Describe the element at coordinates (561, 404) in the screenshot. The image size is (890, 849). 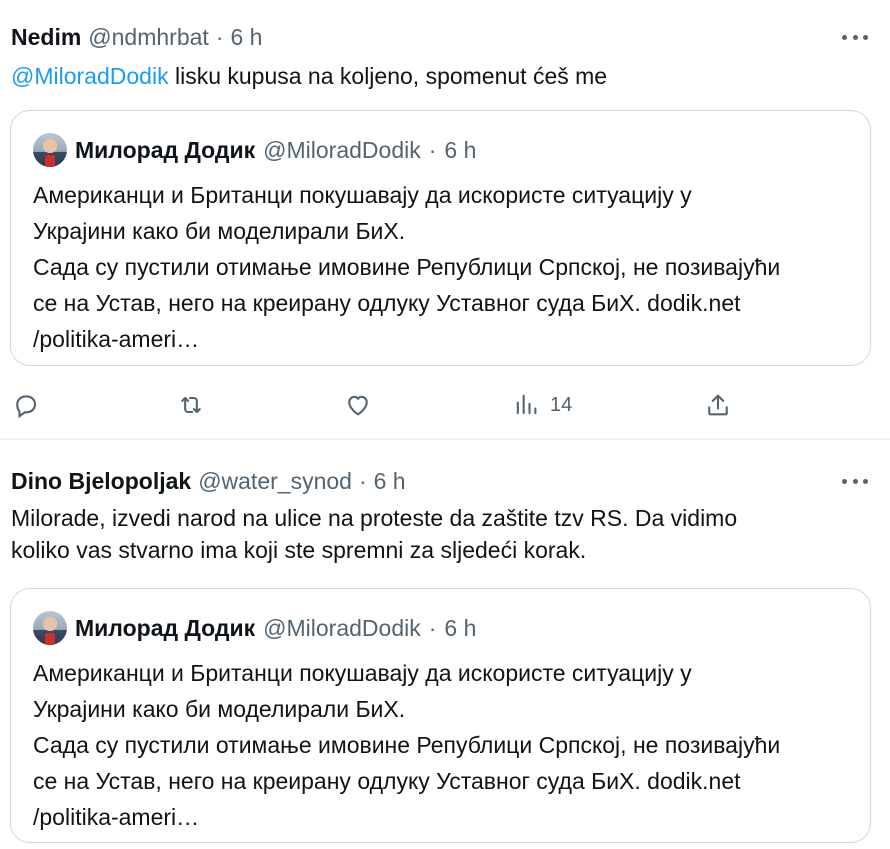
I see `views-count: 14` at that location.